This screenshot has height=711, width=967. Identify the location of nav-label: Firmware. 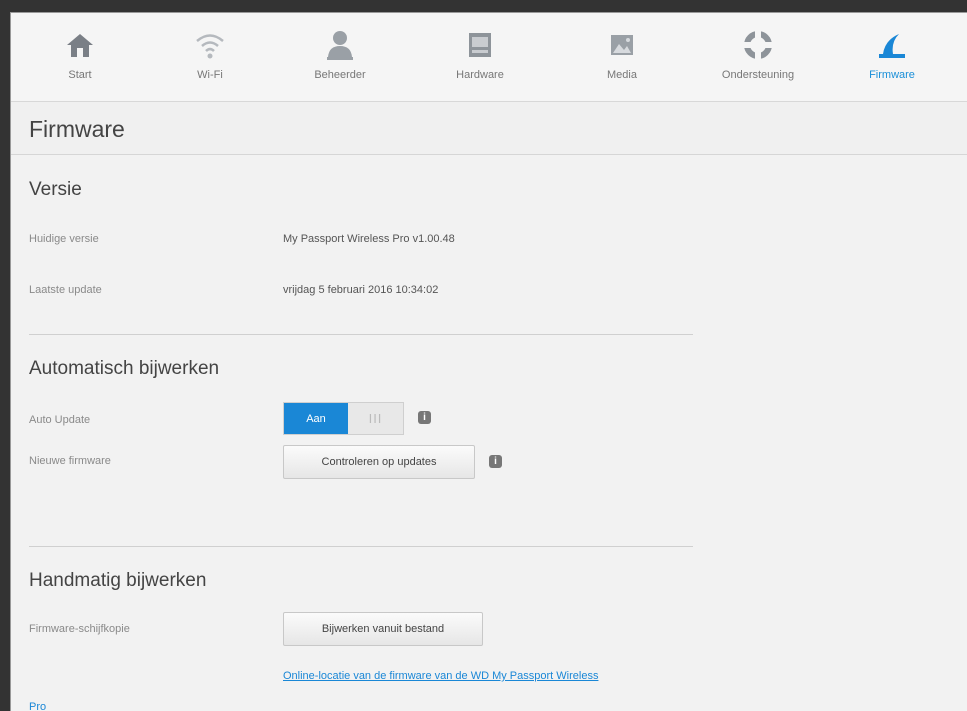
(892, 75).